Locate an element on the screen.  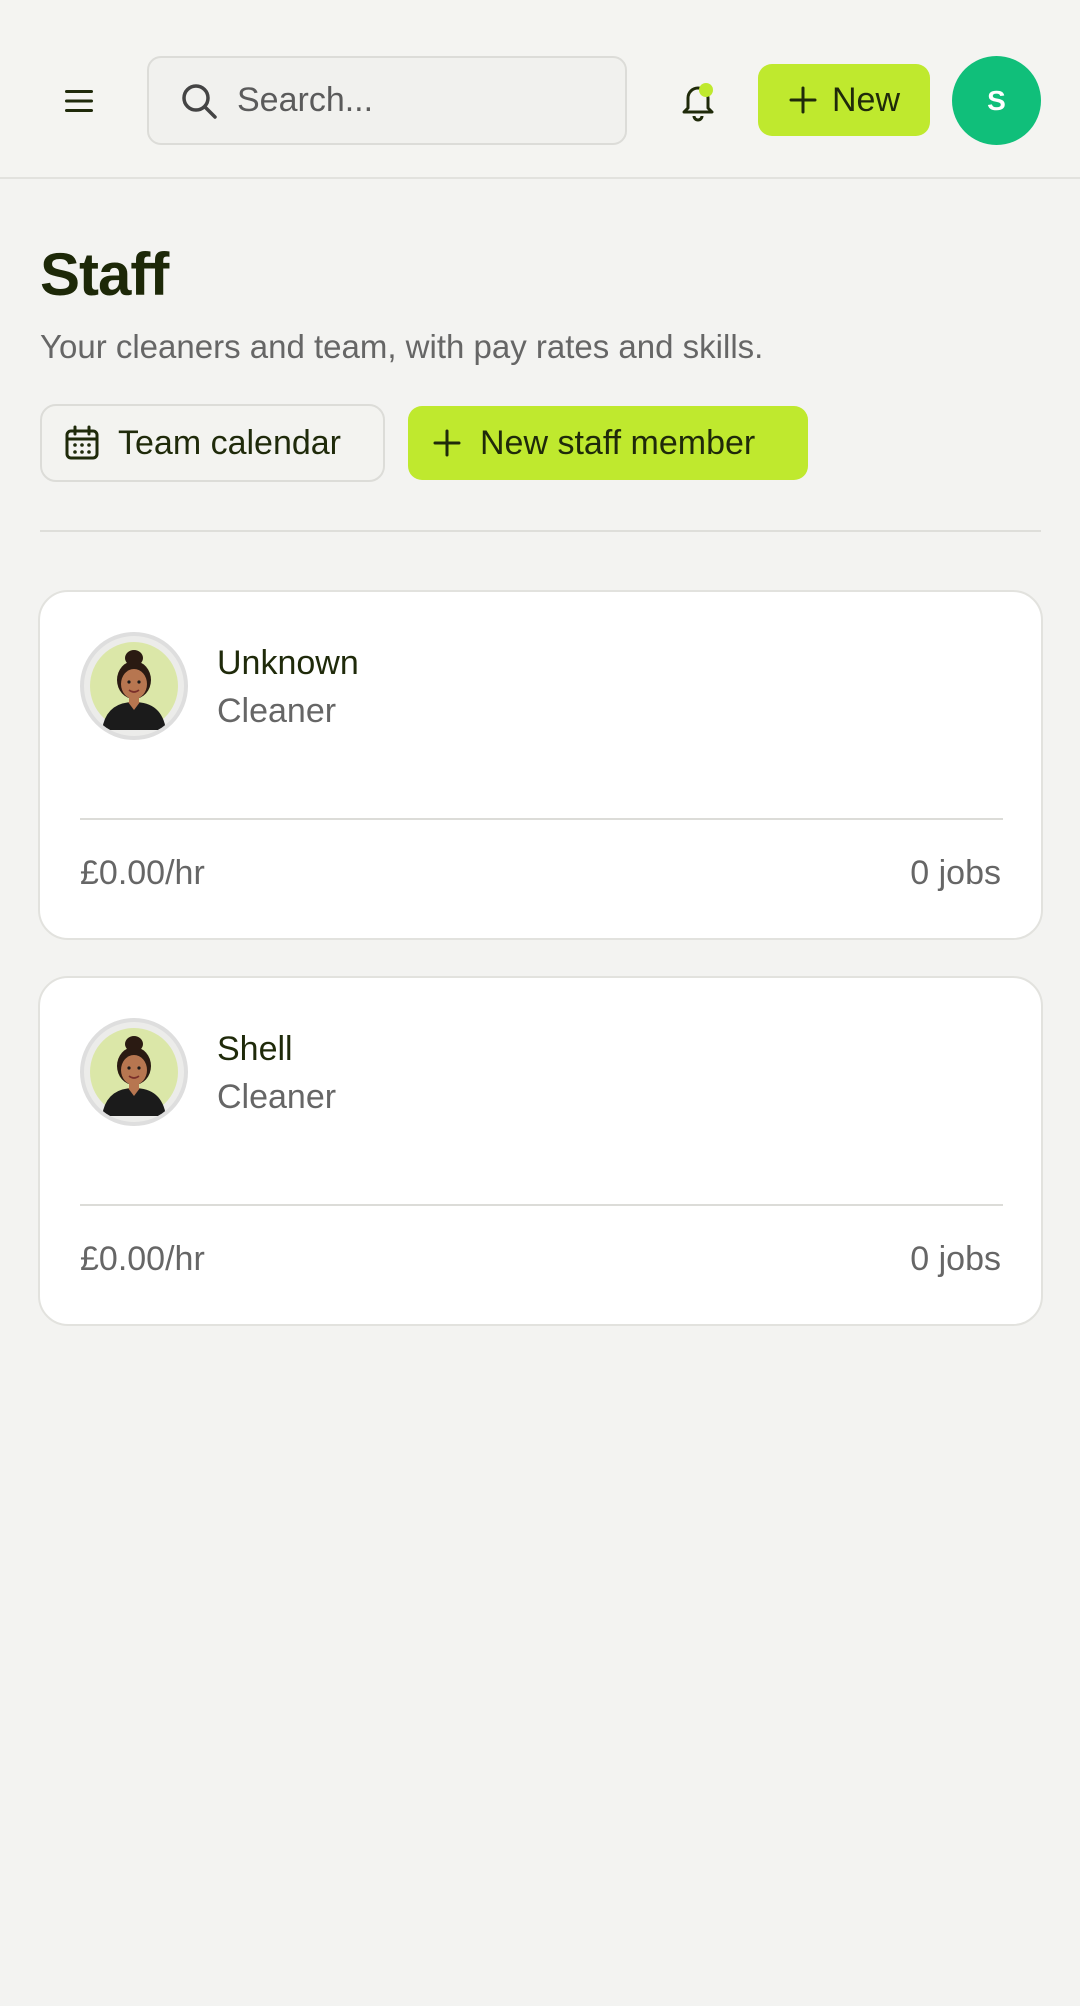
section-divider is located at coordinates (540, 531).